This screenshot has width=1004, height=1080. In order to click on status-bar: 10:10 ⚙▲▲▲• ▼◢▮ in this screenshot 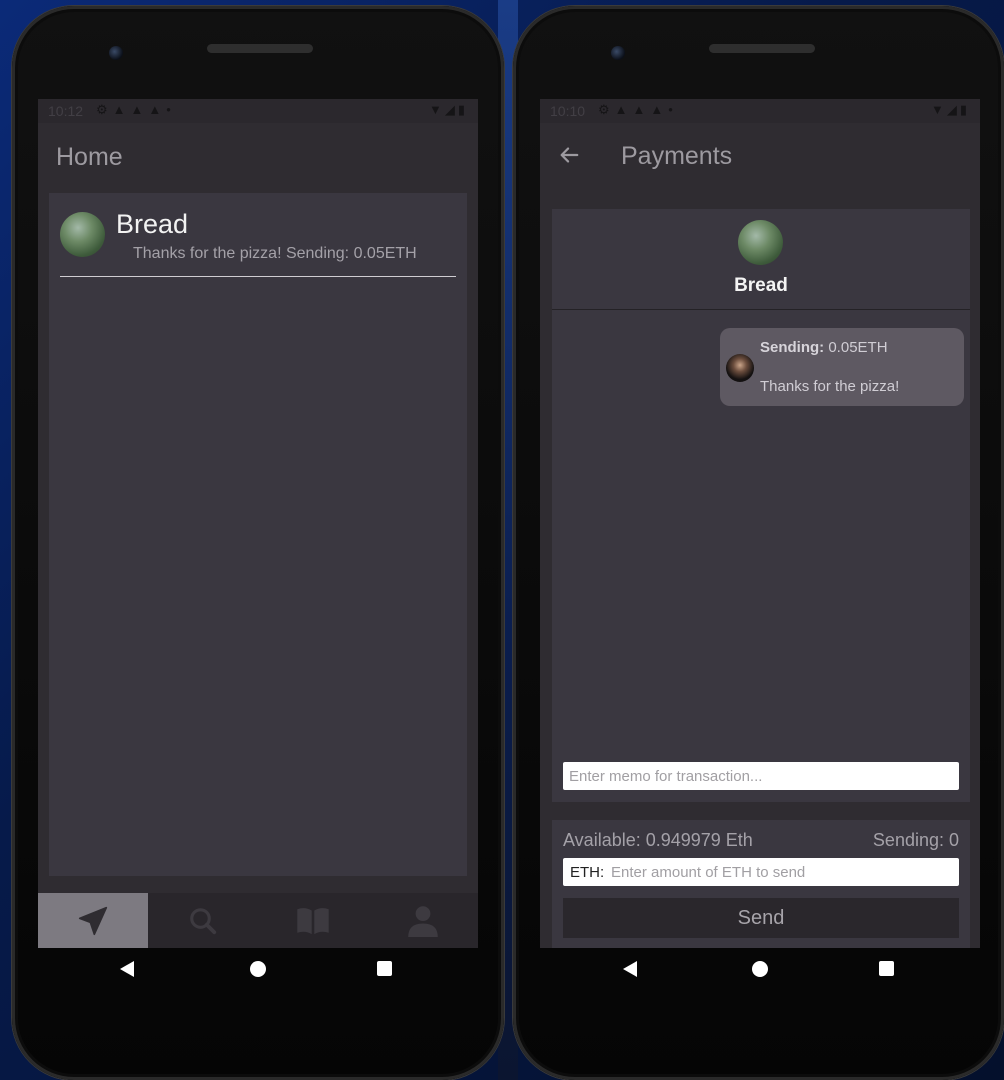, I will do `click(760, 111)`.